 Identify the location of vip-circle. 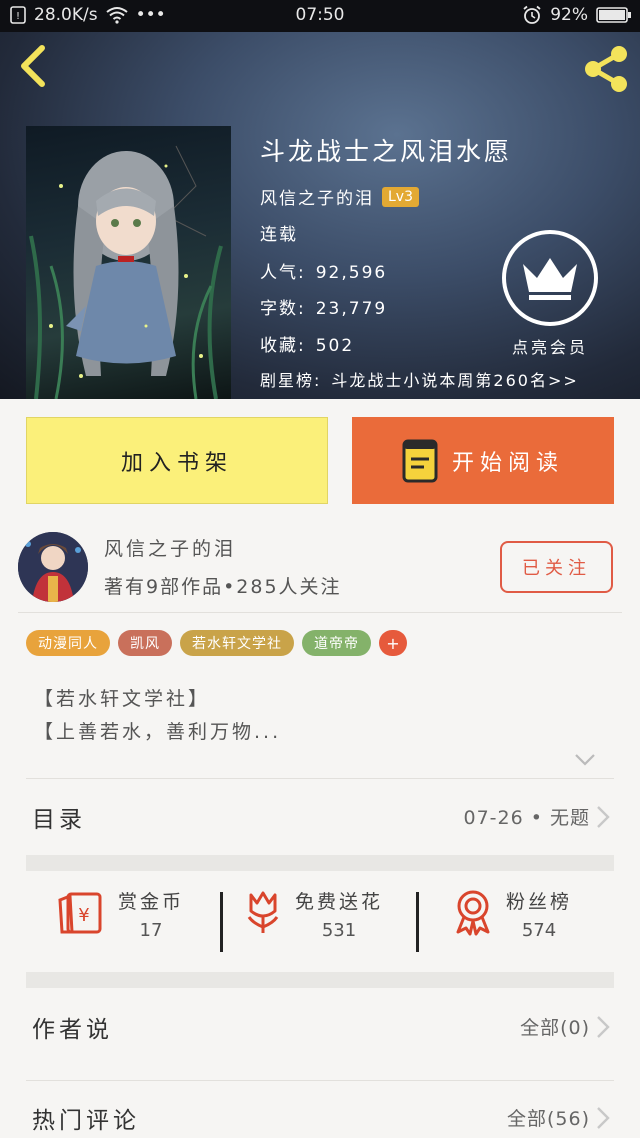
(550, 278).